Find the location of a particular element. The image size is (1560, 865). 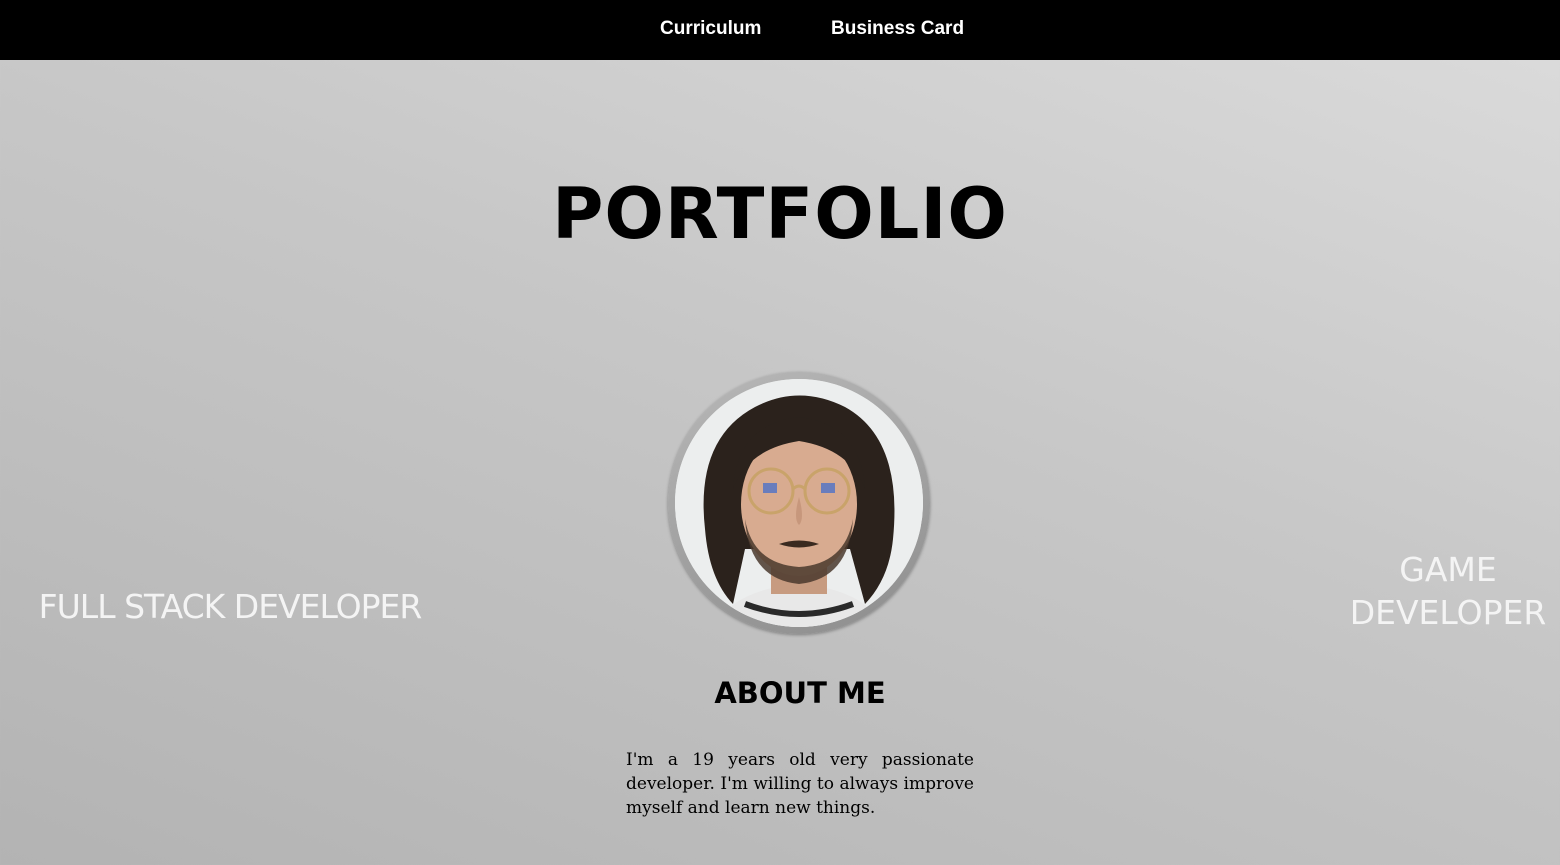

profile-avatar is located at coordinates (799, 503).